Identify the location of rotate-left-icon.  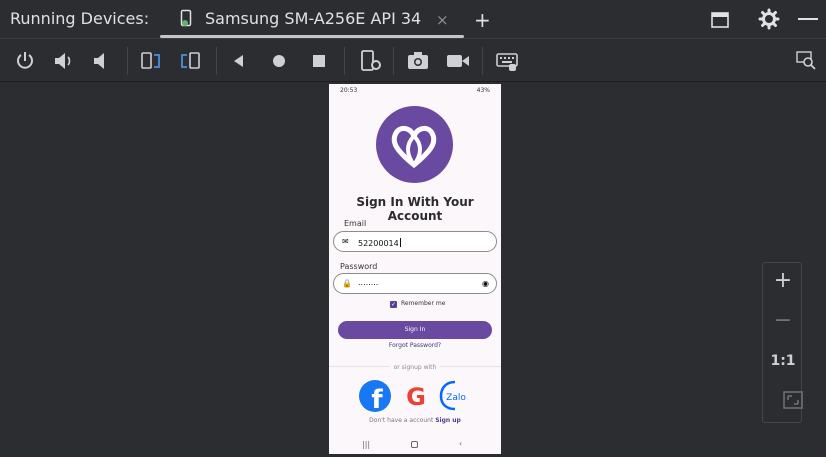
(151, 61).